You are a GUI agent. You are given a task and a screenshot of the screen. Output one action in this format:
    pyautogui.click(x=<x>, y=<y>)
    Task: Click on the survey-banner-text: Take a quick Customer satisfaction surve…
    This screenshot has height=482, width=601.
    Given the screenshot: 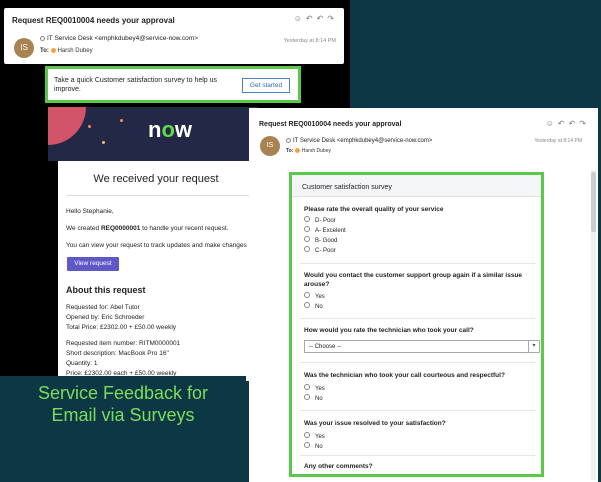 What is the action you would take?
    pyautogui.click(x=136, y=85)
    